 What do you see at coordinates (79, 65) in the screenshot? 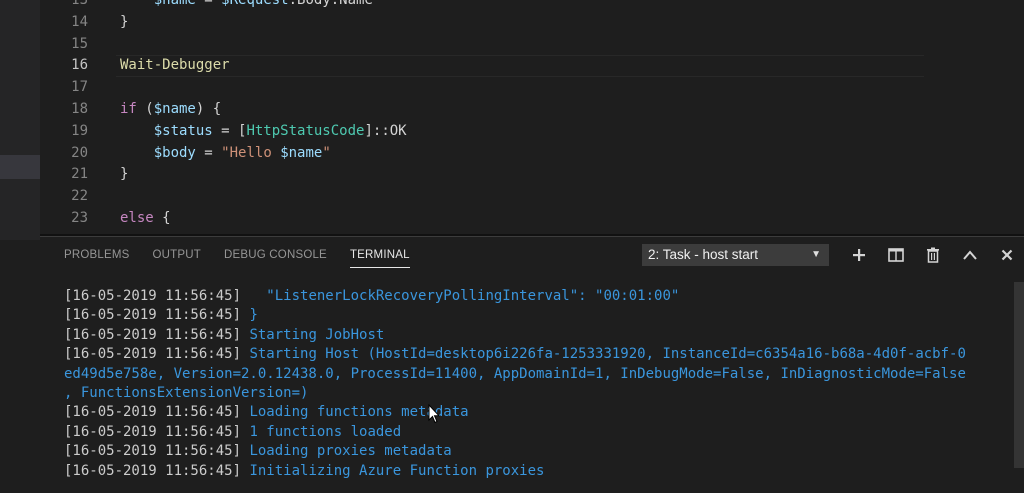
I see `line-number: 16` at bounding box center [79, 65].